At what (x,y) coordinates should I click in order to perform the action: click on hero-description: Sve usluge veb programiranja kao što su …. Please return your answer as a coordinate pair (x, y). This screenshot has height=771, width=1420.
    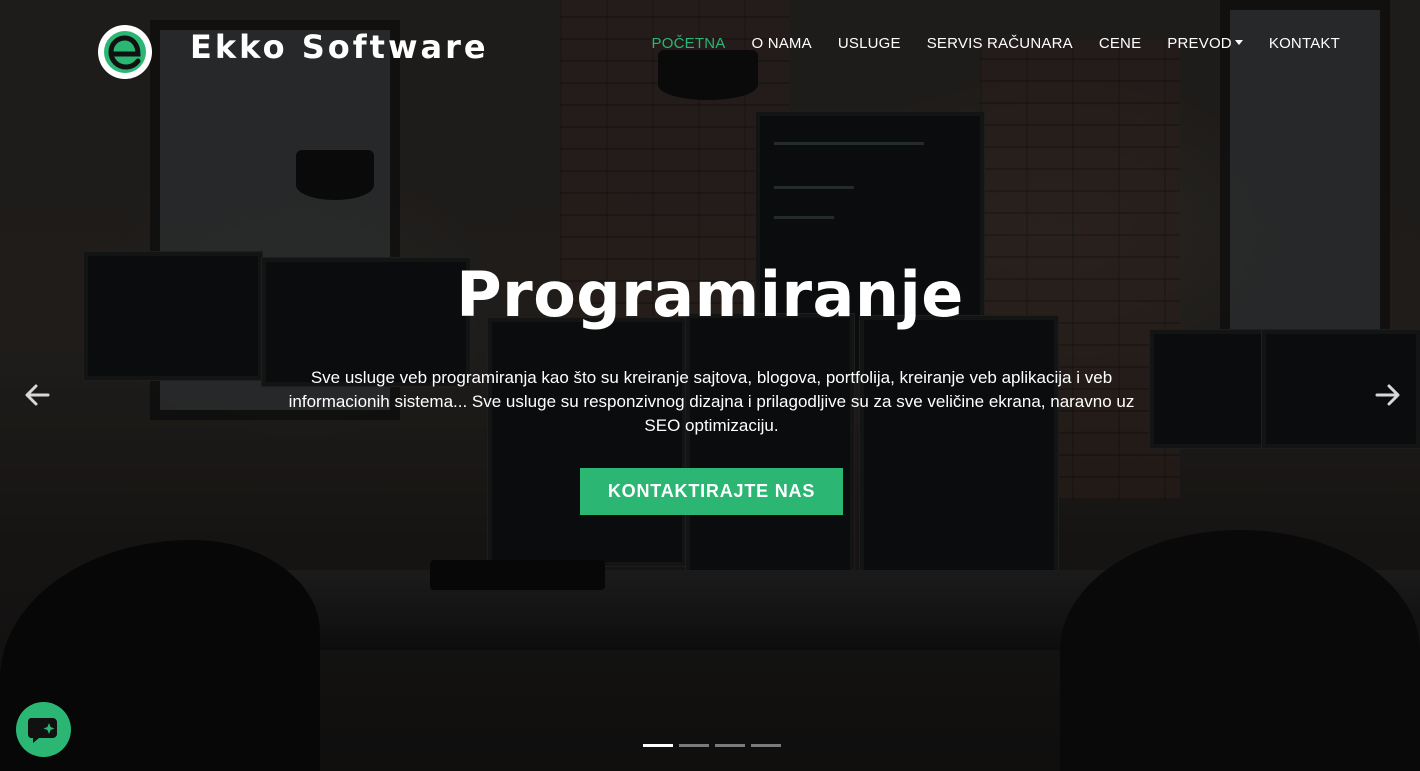
    Looking at the image, I should click on (711, 401).